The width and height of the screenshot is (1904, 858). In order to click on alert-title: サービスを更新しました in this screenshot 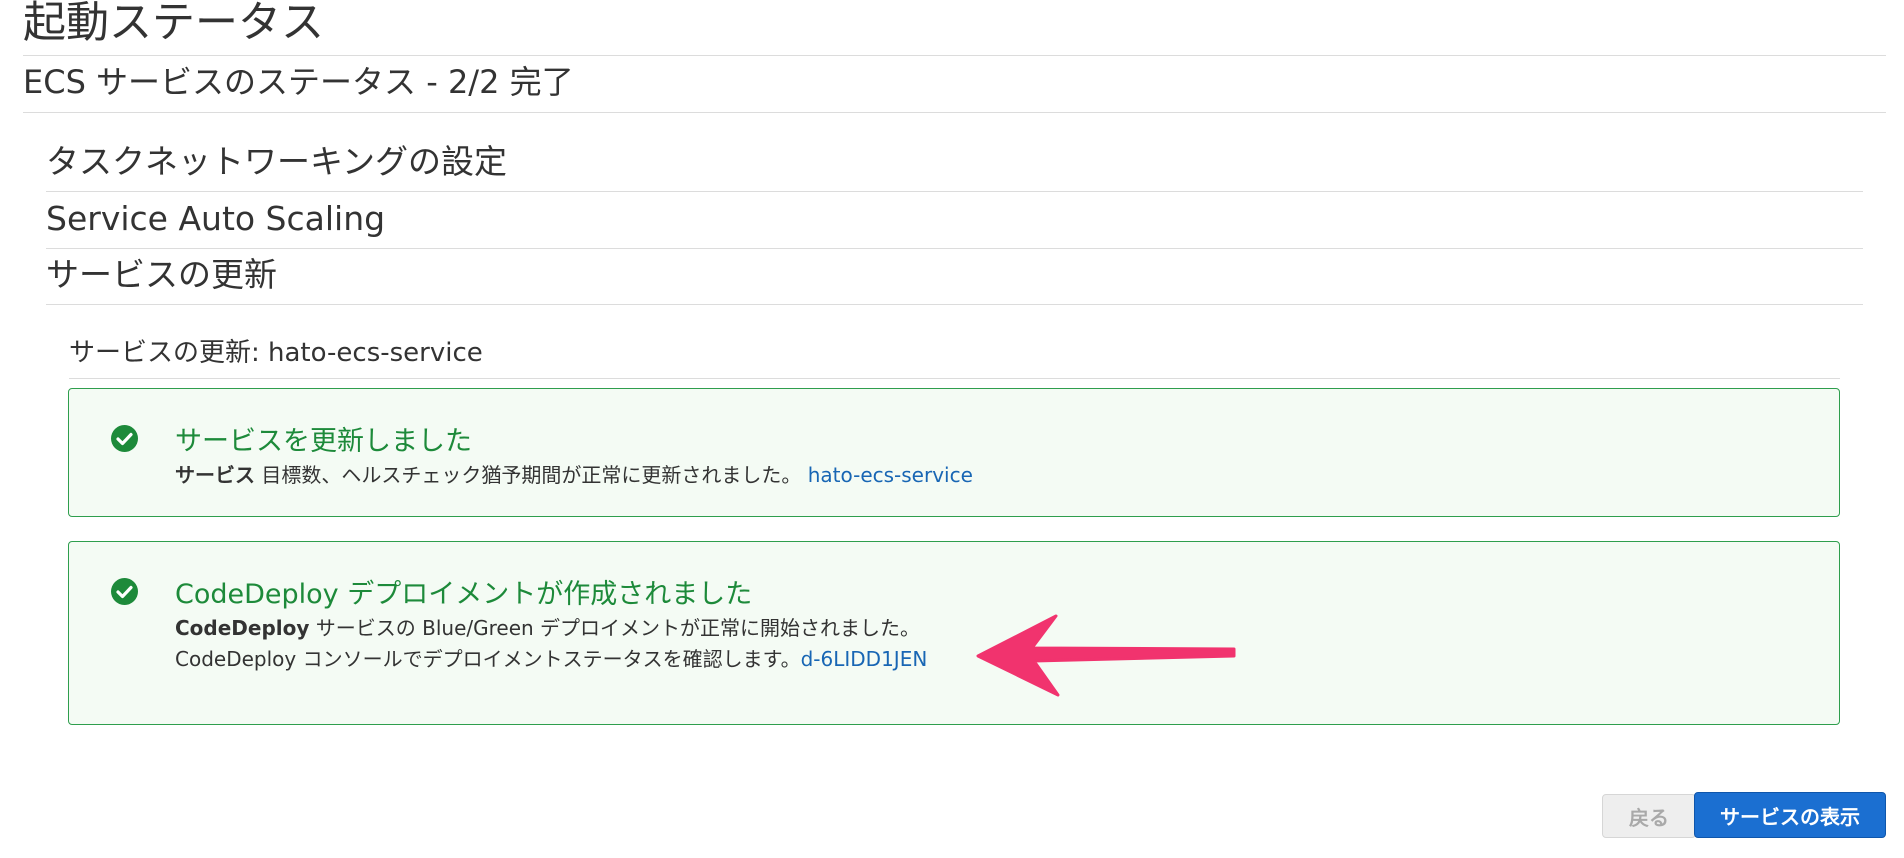, I will do `click(323, 441)`.